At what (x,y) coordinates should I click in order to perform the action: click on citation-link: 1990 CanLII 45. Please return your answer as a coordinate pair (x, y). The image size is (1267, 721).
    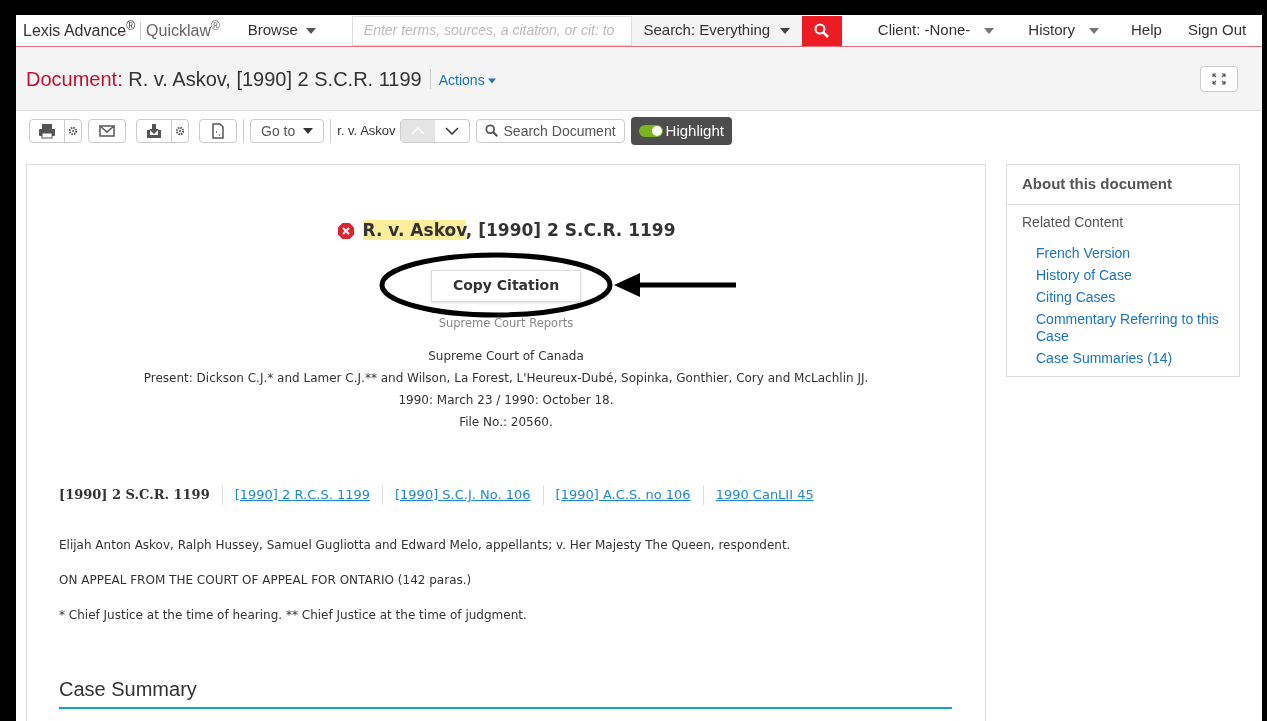
    Looking at the image, I should click on (764, 495).